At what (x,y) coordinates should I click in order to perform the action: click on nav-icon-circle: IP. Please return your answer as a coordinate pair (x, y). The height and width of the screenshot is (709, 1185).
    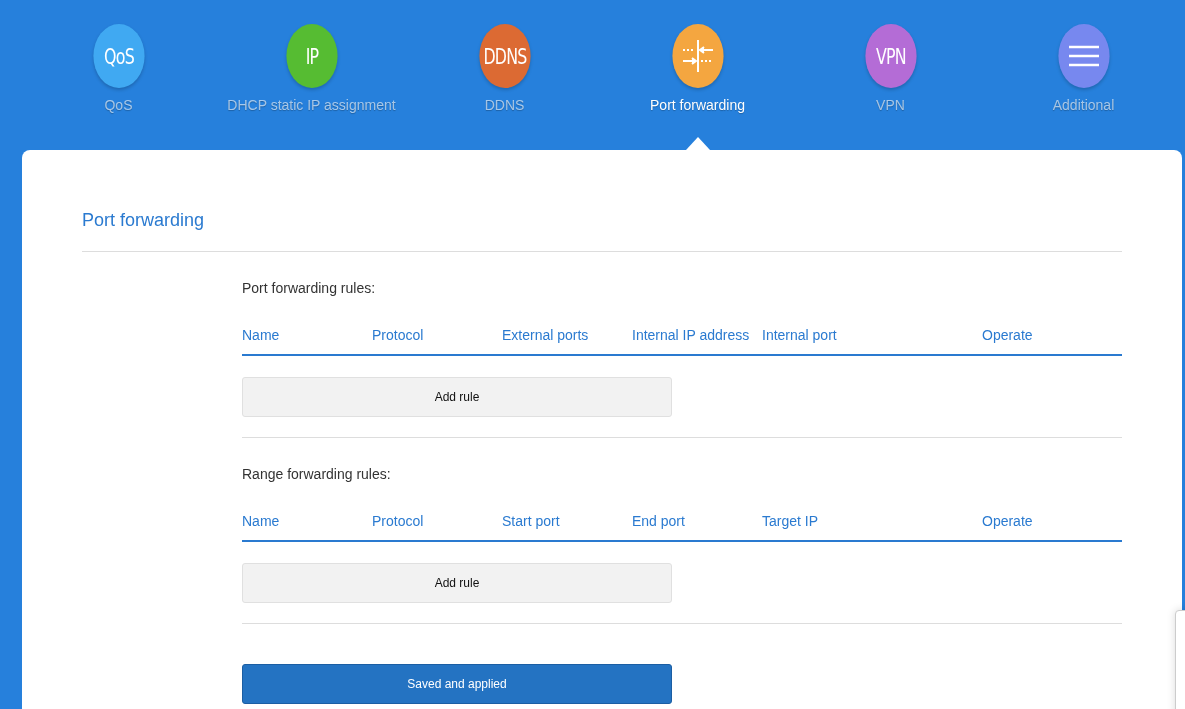
    Looking at the image, I should click on (311, 56).